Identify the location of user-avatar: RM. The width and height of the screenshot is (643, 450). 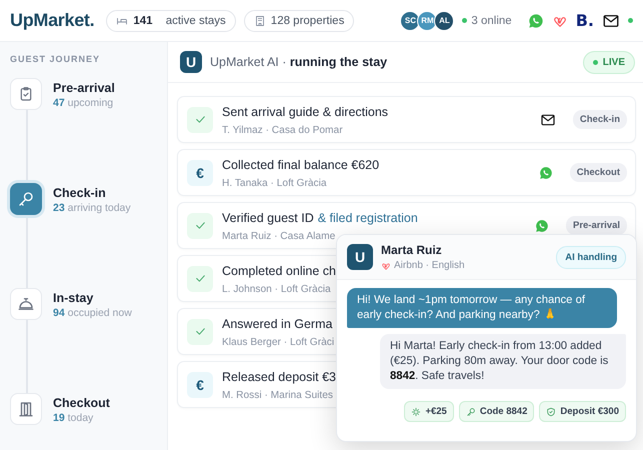
(427, 20).